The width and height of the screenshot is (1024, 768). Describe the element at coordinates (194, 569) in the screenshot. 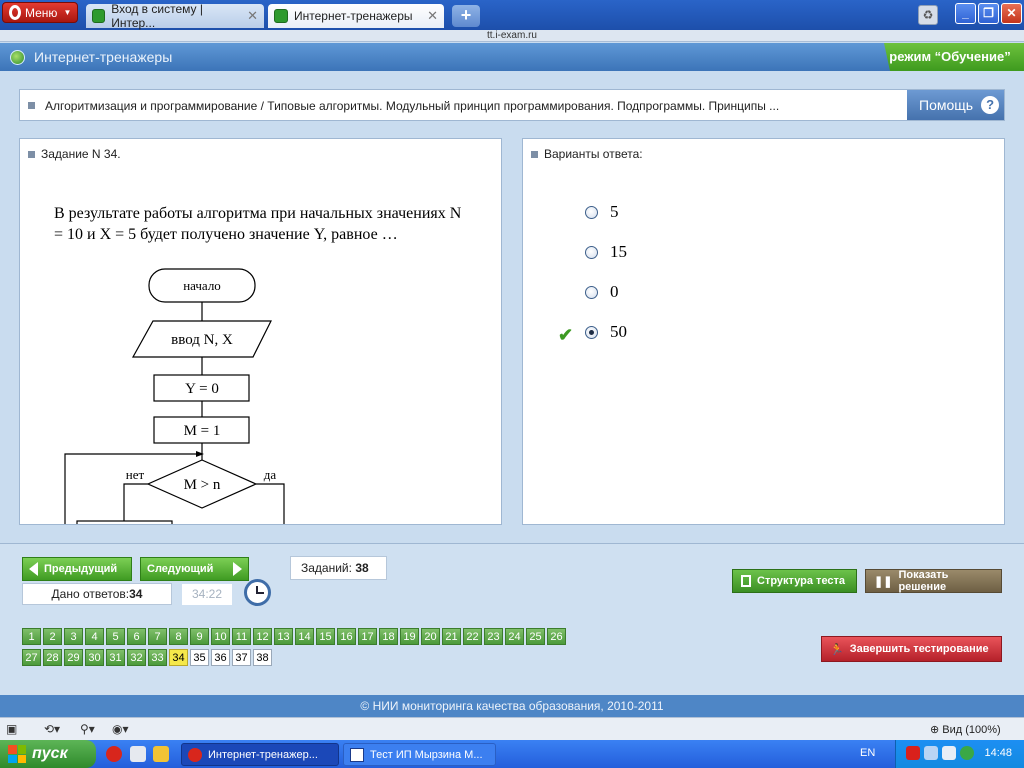

I see `next-button: Следующий` at that location.